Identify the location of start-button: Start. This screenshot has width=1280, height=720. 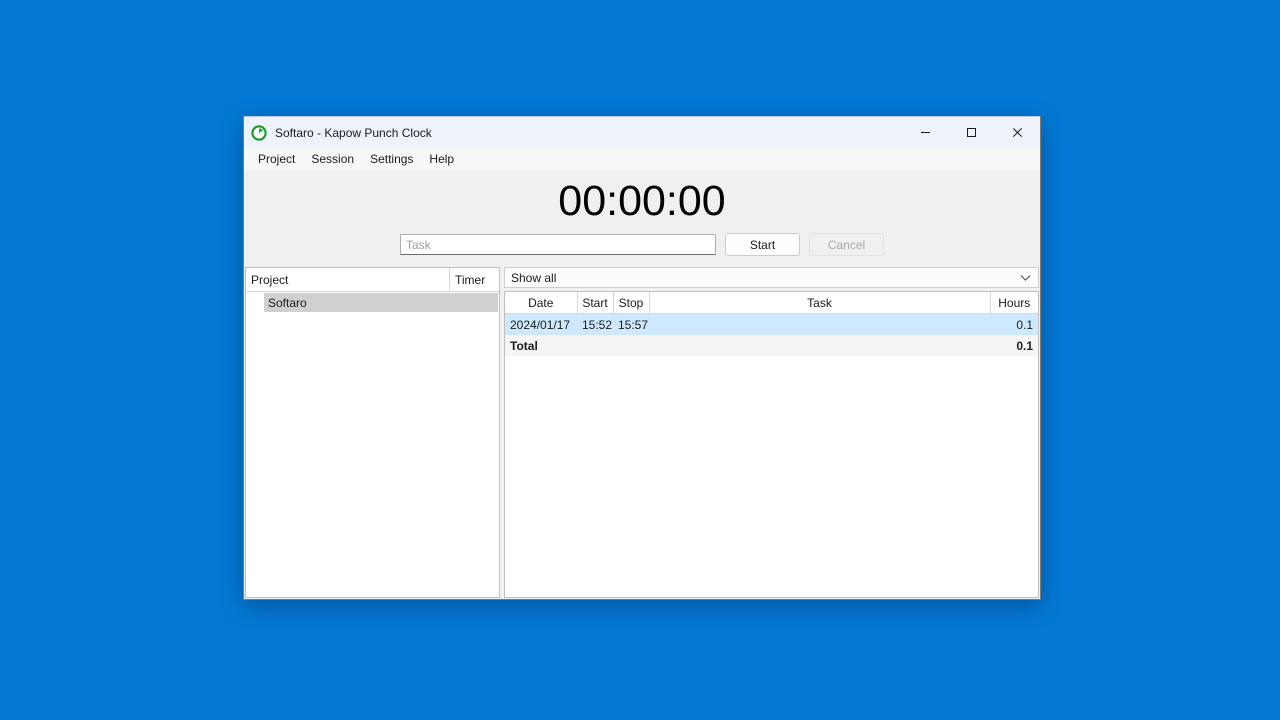
(762, 244).